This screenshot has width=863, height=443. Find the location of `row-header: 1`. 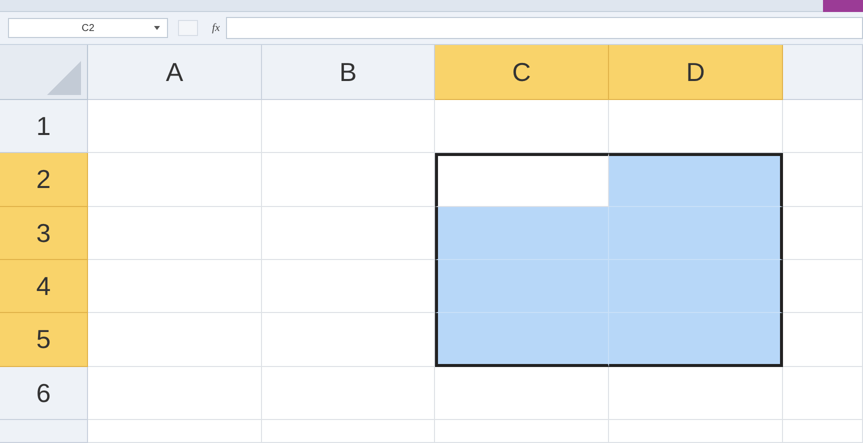

row-header: 1 is located at coordinates (44, 126).